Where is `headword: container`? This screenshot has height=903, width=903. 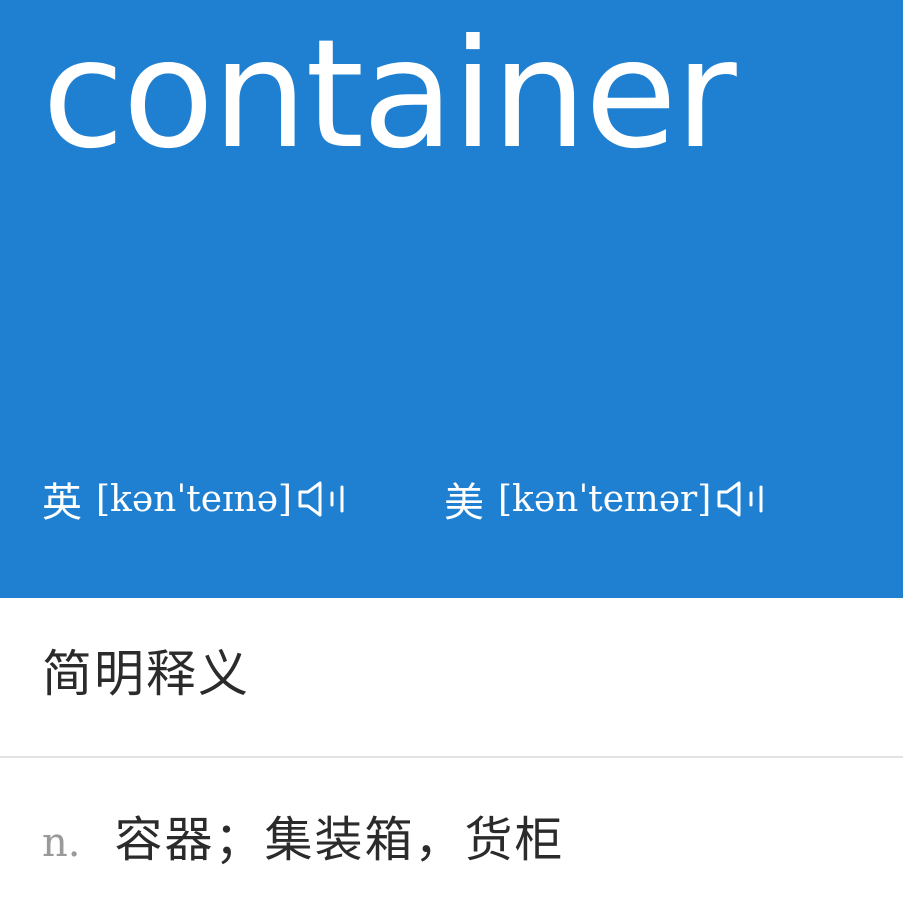
headword: container is located at coordinates (389, 95).